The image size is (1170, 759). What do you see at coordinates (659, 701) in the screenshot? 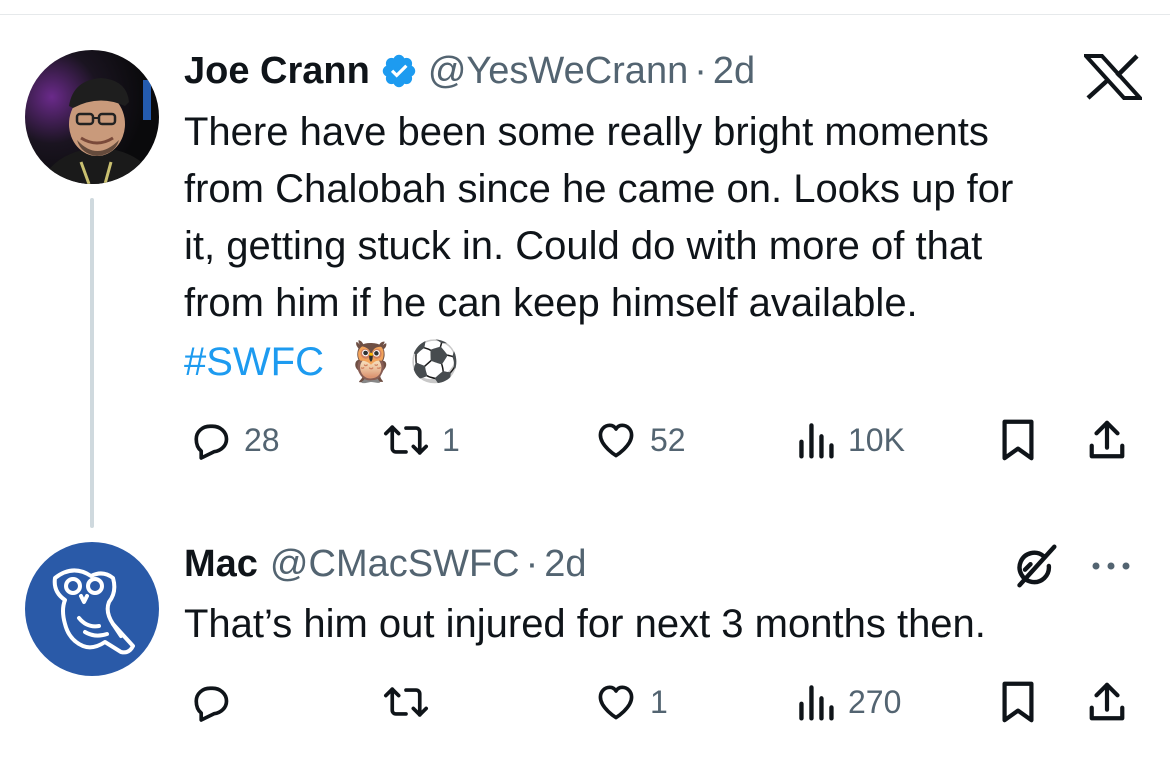
I see `like-count: 1` at bounding box center [659, 701].